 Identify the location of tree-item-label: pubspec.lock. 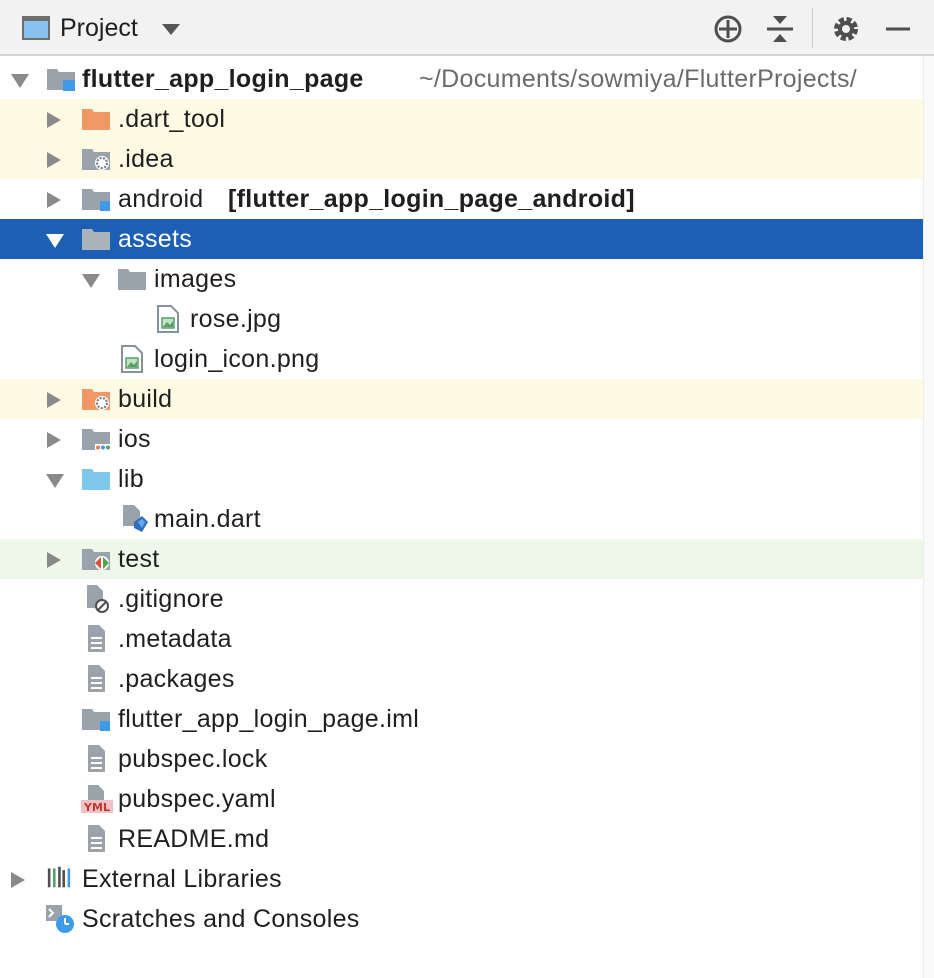
(193, 759).